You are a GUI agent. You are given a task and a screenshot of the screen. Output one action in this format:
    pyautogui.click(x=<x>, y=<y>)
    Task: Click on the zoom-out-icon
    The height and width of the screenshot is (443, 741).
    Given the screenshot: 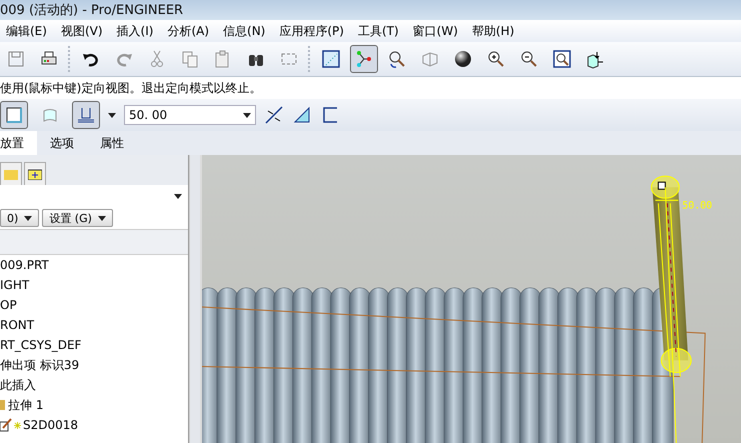 What is the action you would take?
    pyautogui.click(x=529, y=59)
    